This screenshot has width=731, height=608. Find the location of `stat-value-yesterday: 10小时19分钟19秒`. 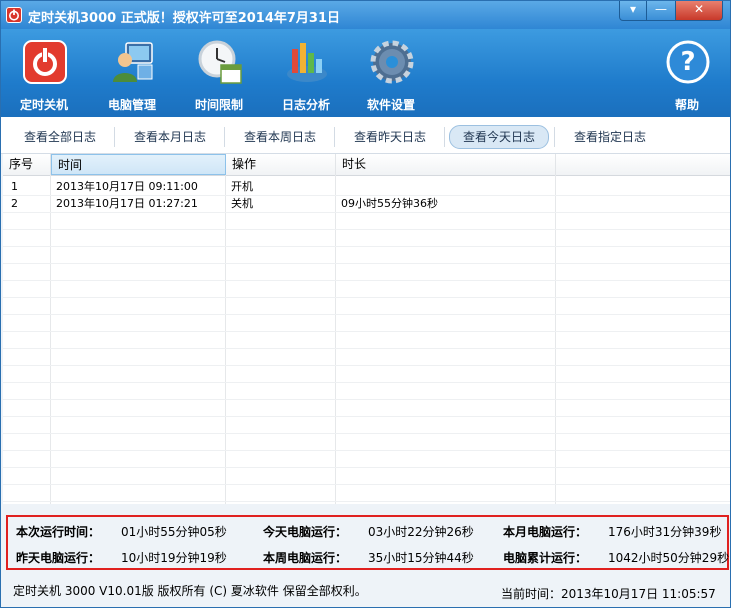

stat-value-yesterday: 10小时19分钟19秒 is located at coordinates (174, 558).